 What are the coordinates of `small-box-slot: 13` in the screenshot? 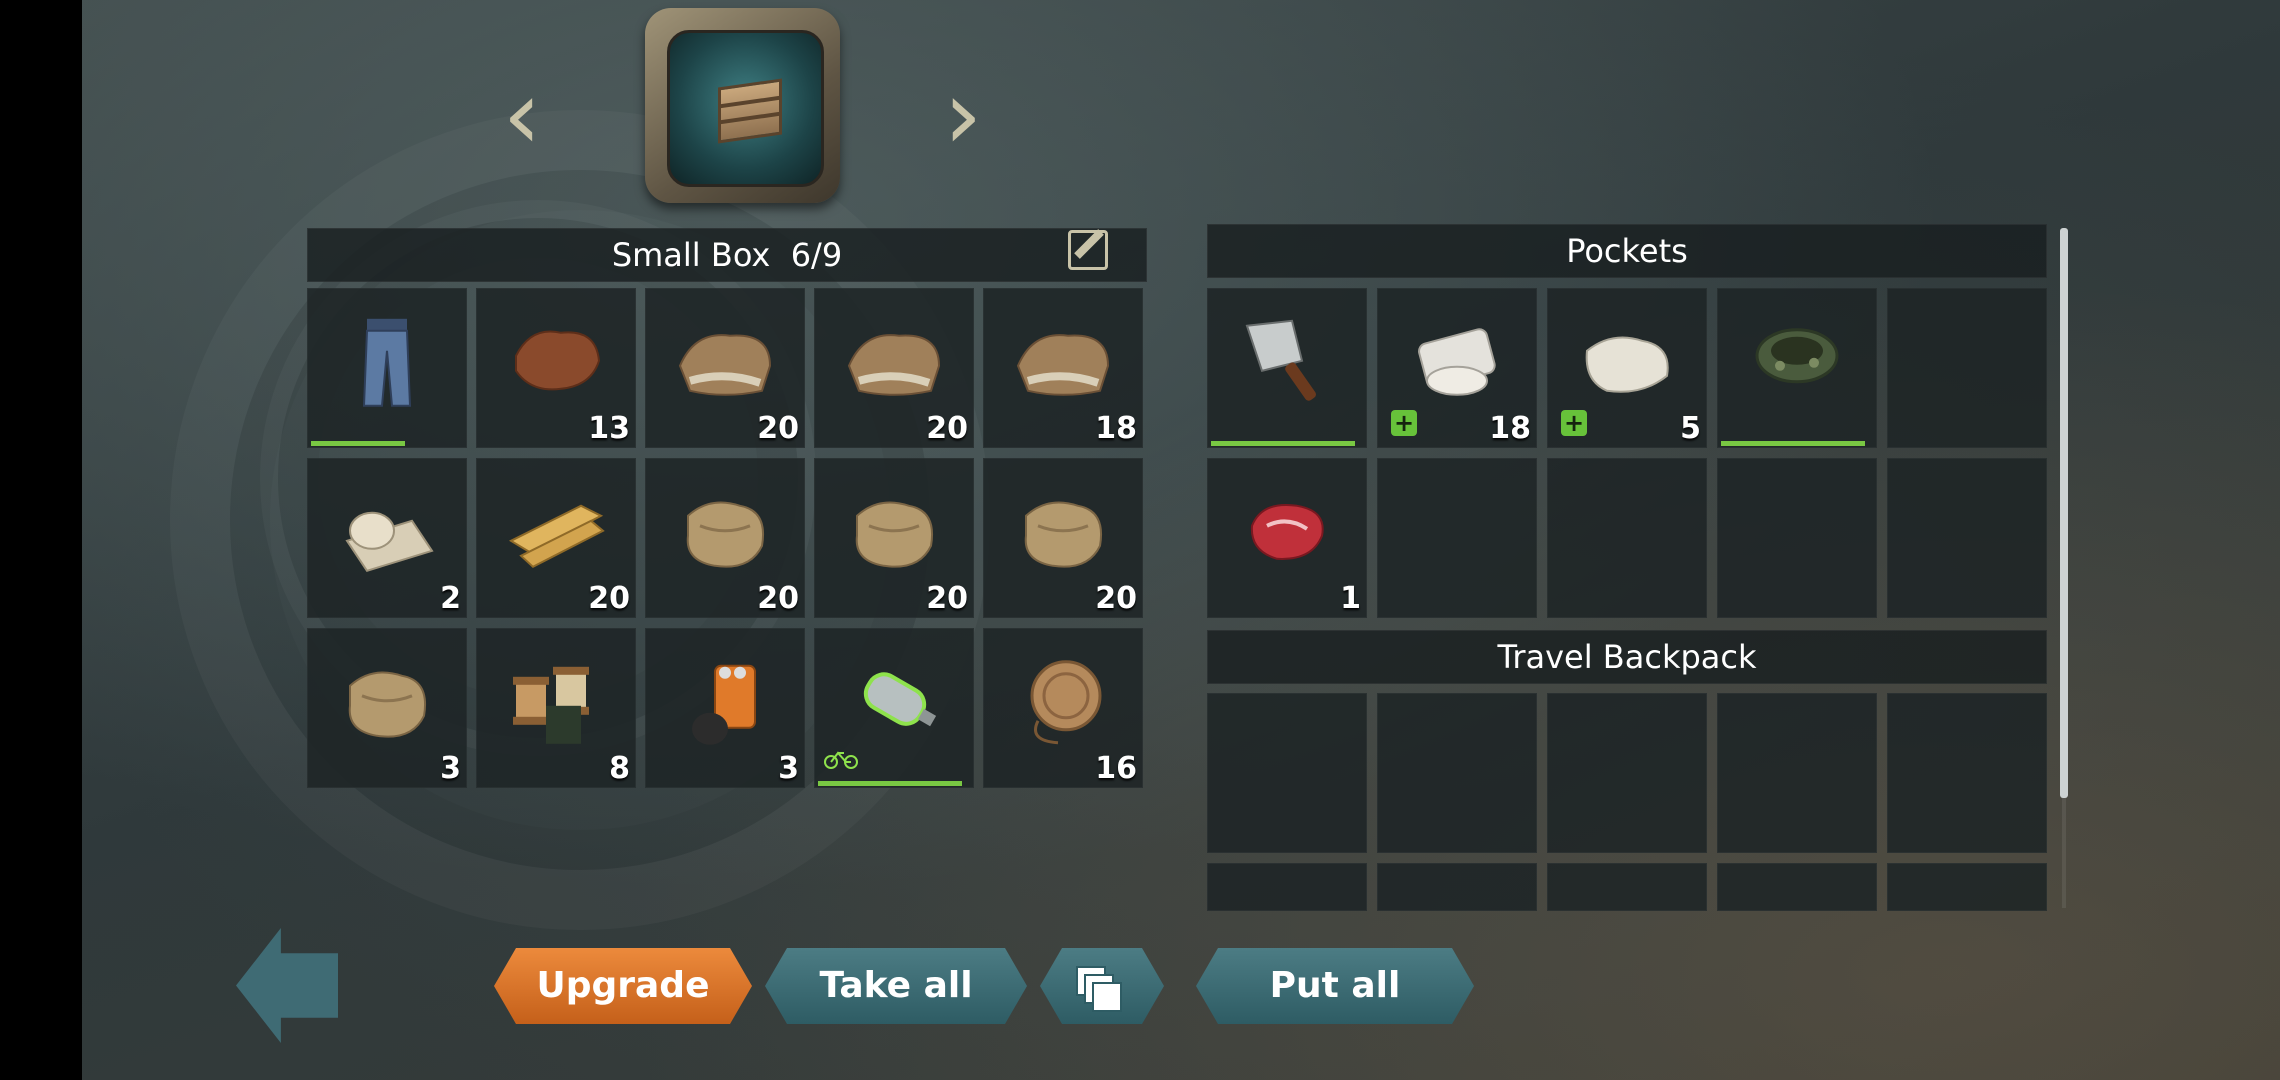 It's located at (556, 368).